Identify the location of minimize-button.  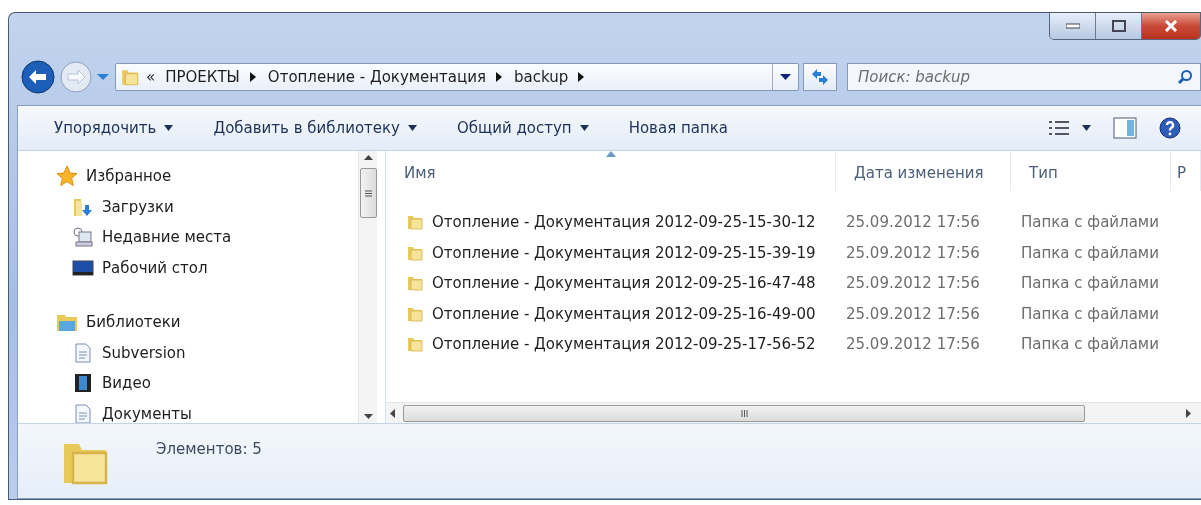
(1073, 26).